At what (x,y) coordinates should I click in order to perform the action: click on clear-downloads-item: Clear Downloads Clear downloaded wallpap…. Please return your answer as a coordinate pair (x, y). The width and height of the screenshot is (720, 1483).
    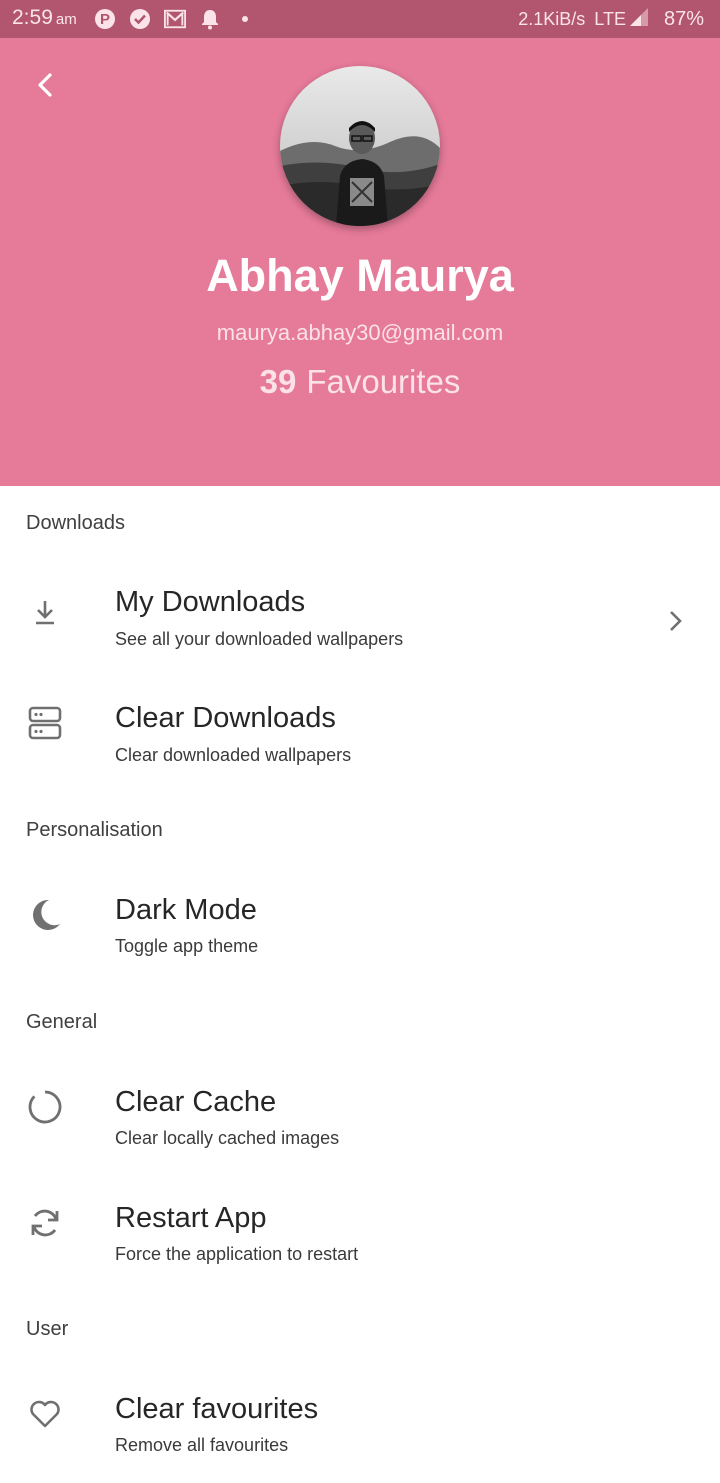
    Looking at the image, I should click on (360, 737).